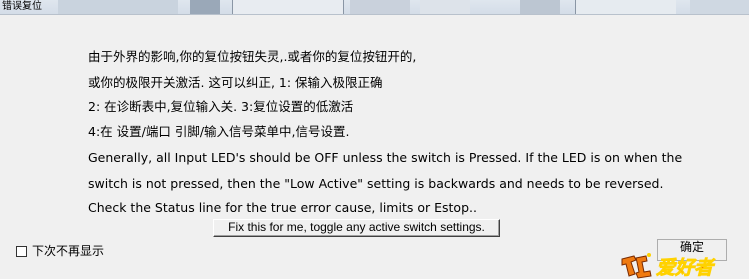 This screenshot has height=279, width=749. Describe the element at coordinates (22, 6) in the screenshot. I see `window-title: 错误复位` at that location.